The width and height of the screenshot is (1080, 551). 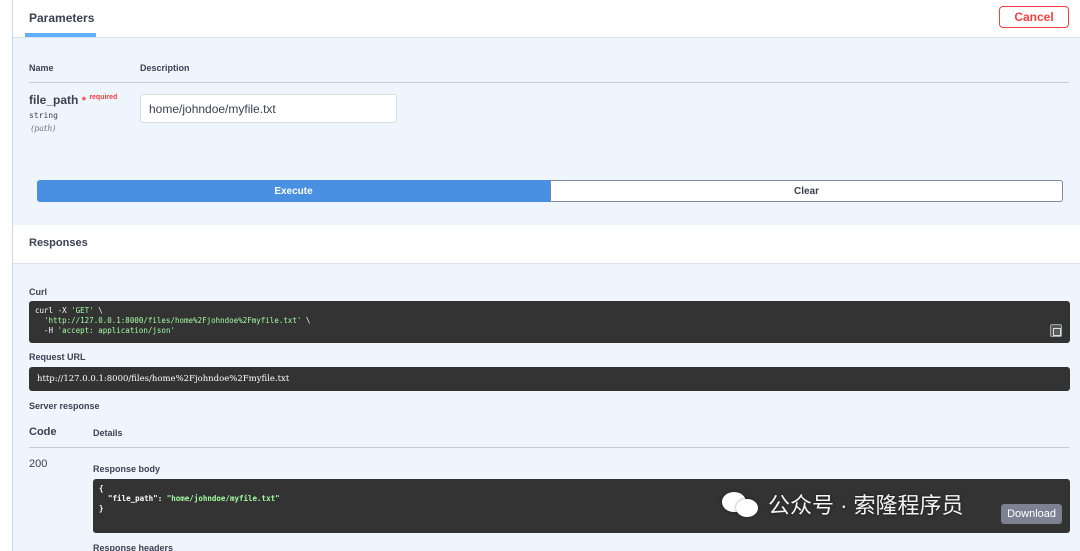 I want to click on response-table-divider, so click(x=549, y=447).